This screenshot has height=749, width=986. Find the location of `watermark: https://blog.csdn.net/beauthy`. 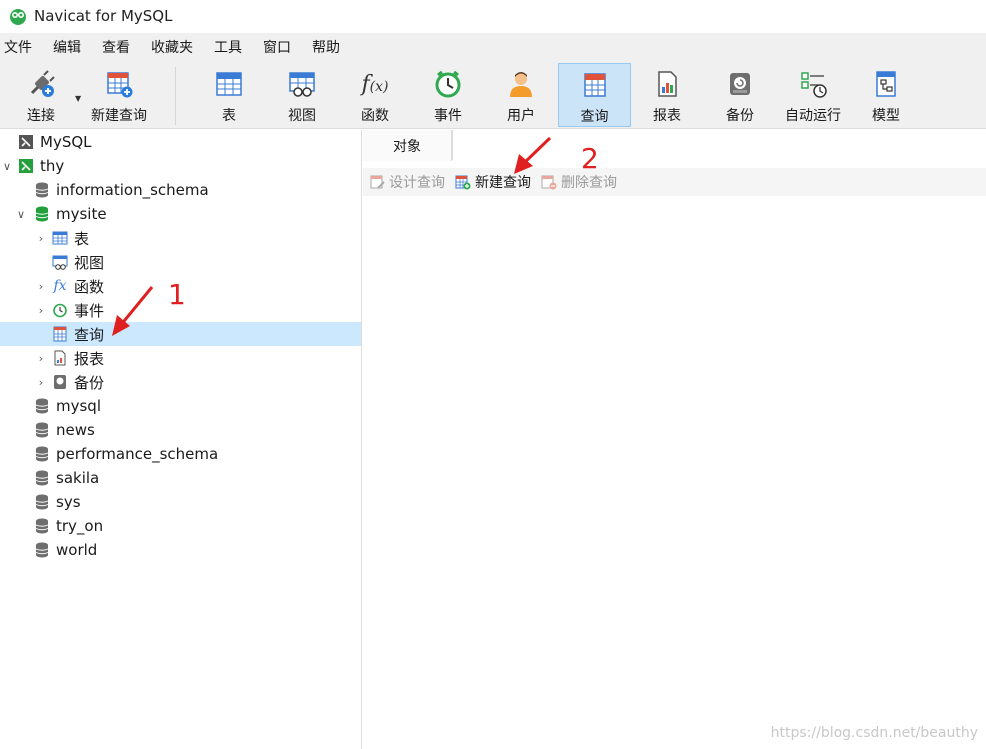

watermark: https://blog.csdn.net/beauthy is located at coordinates (874, 733).